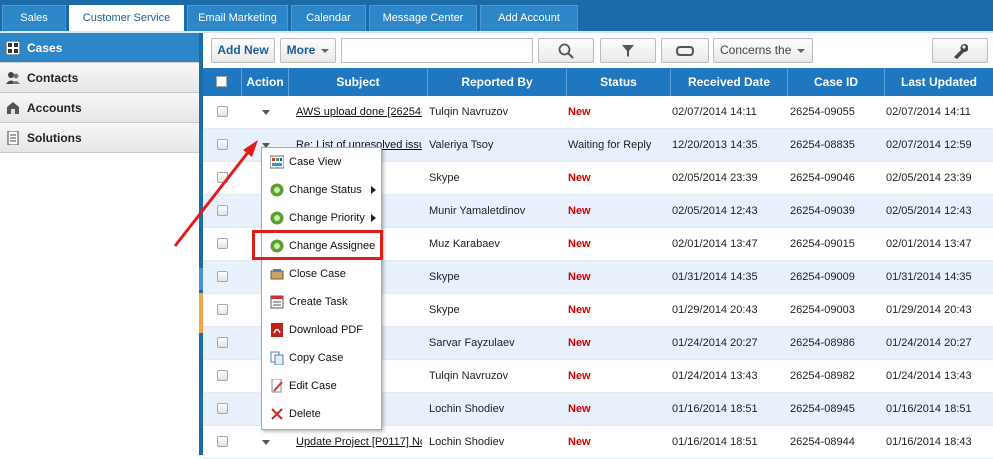 The width and height of the screenshot is (993, 459). I want to click on building-icon, so click(13, 108).